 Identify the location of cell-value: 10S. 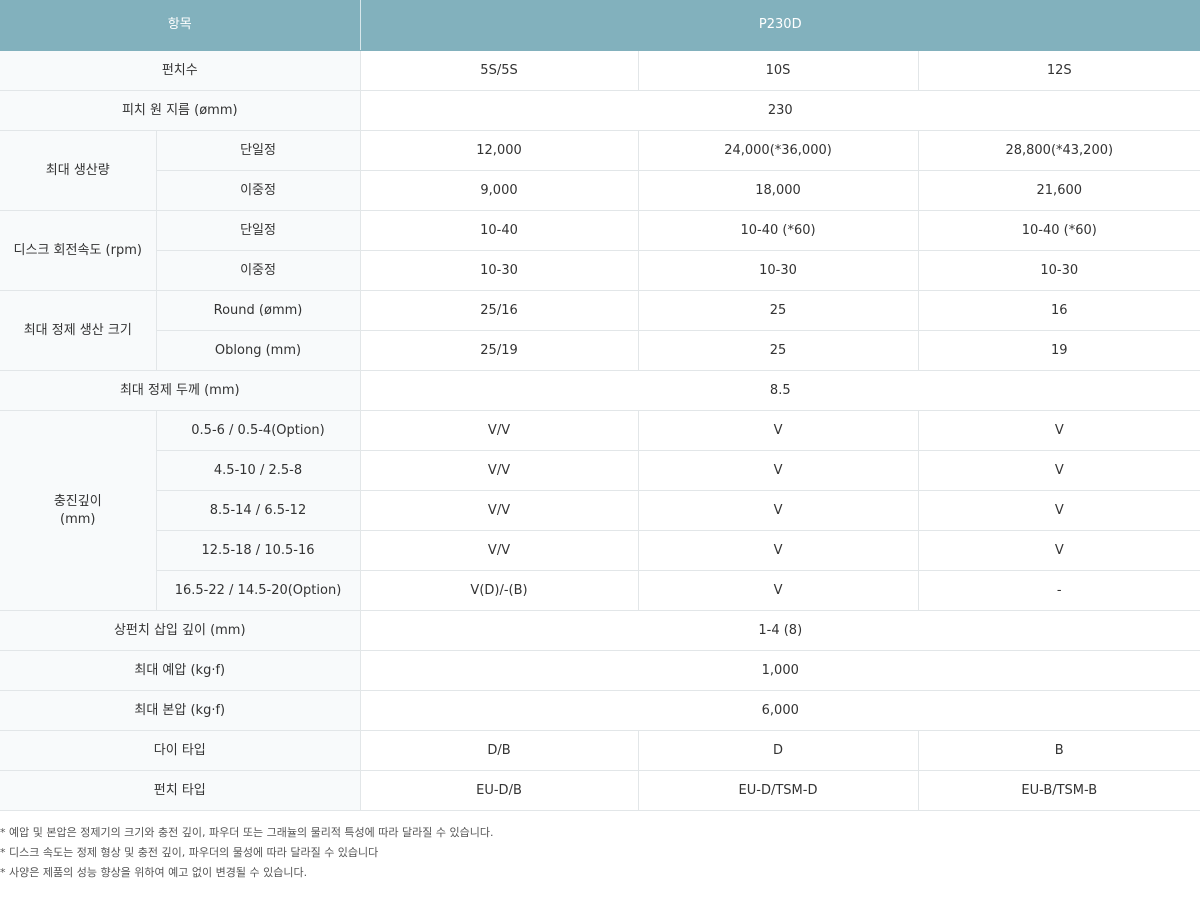
(778, 70).